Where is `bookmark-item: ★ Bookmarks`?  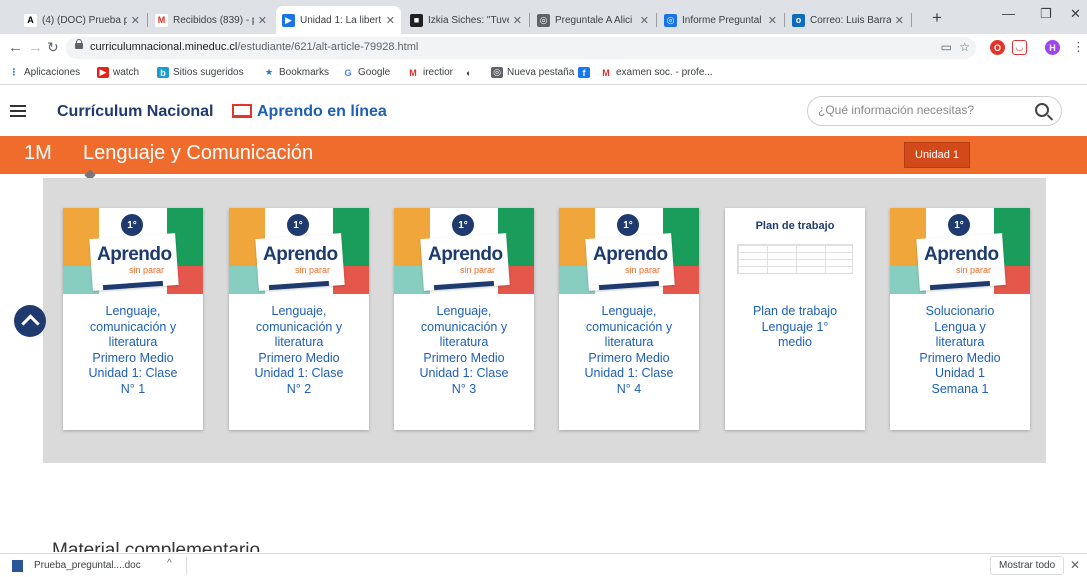 bookmark-item: ★ Bookmarks is located at coordinates (296, 72).